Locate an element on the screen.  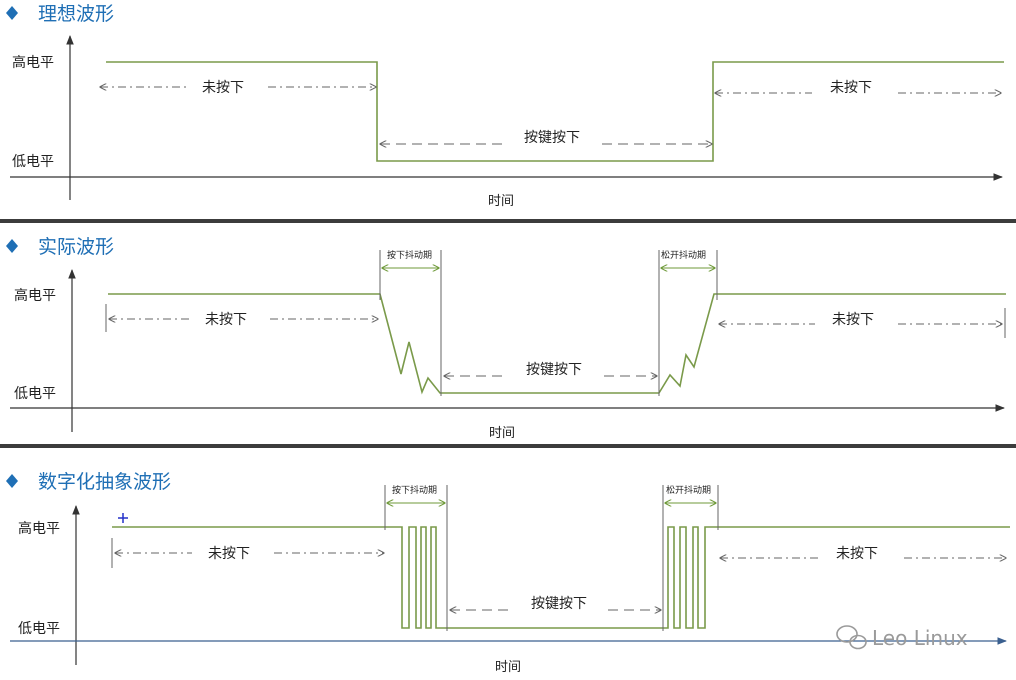
digital-waveform is located at coordinates (561, 577).